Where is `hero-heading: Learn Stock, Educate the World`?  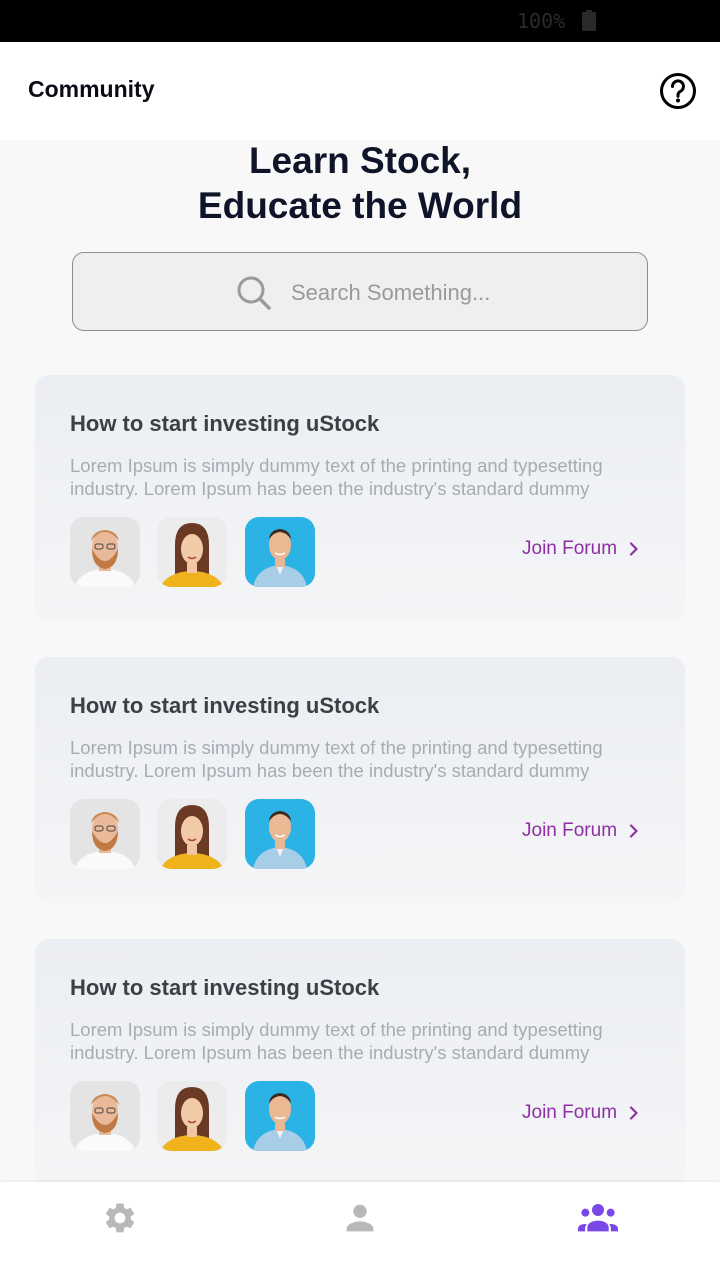
hero-heading: Learn Stock, Educate the World is located at coordinates (360, 183).